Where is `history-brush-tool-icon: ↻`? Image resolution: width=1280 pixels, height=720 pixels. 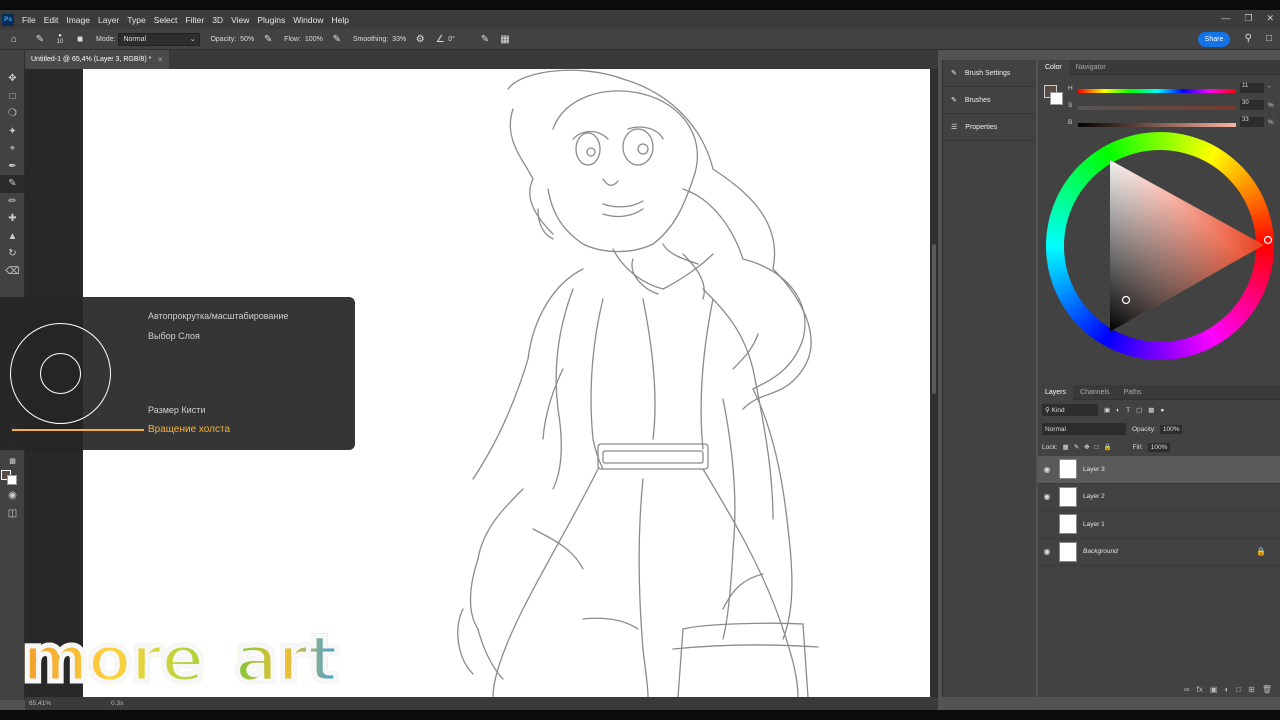 history-brush-tool-icon: ↻ is located at coordinates (12, 254).